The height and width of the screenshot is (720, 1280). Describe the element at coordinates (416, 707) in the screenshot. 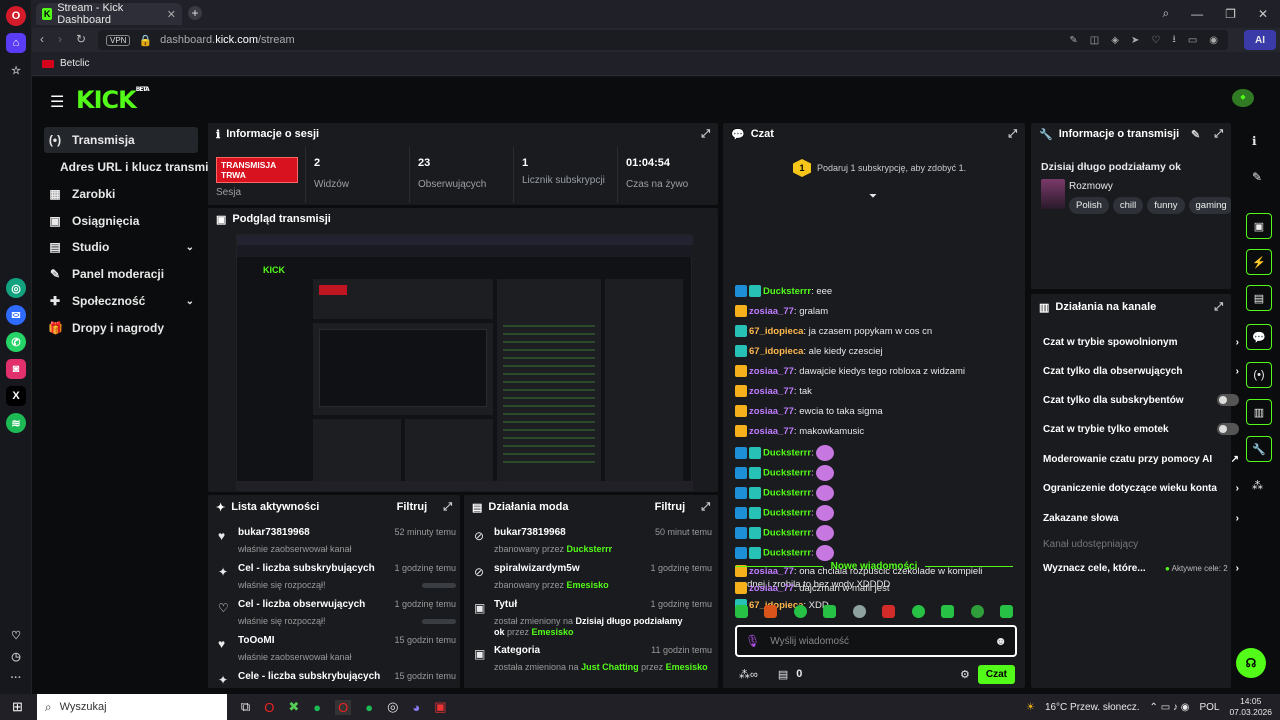

I see `discord-icon: ◕` at that location.